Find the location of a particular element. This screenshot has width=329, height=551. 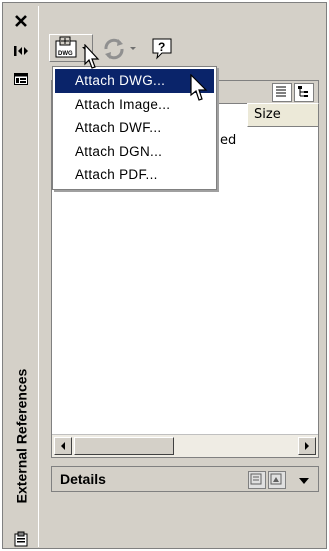

help-icon: ? is located at coordinates (162, 49).